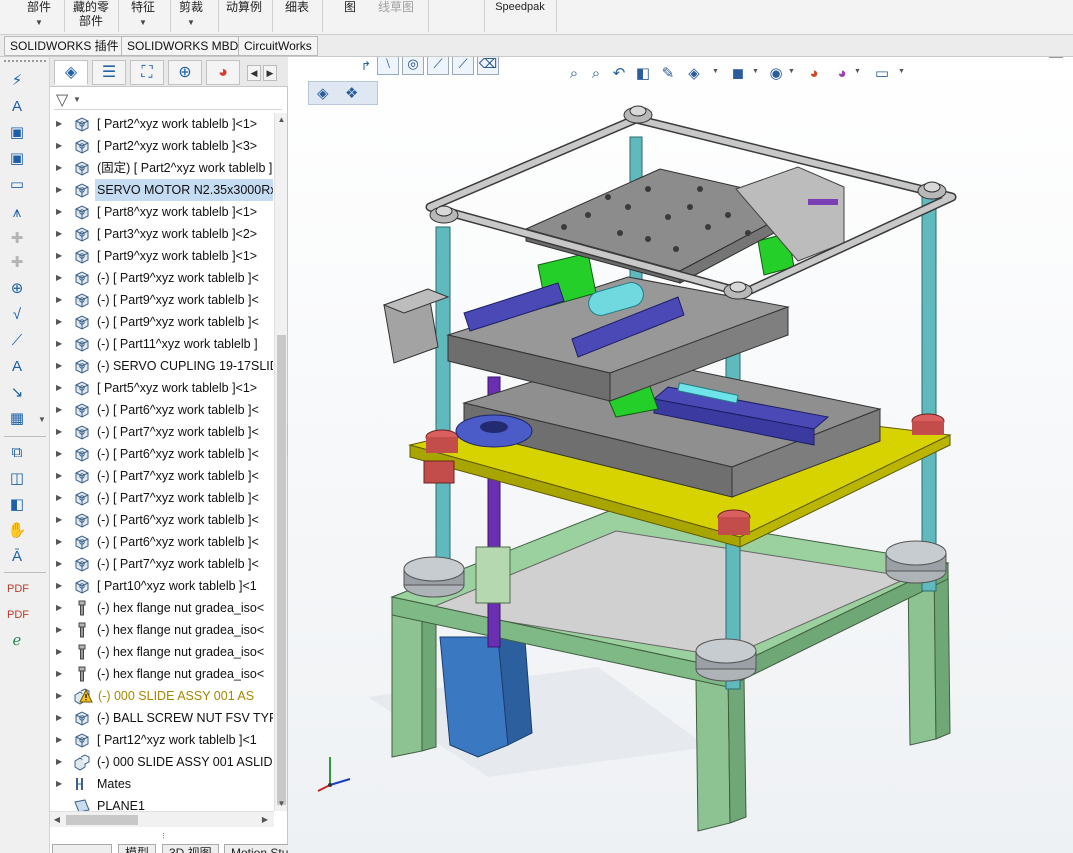 Image resolution: width=1073 pixels, height=853 pixels. I want to click on section-view-icon: ◧, so click(17, 505).